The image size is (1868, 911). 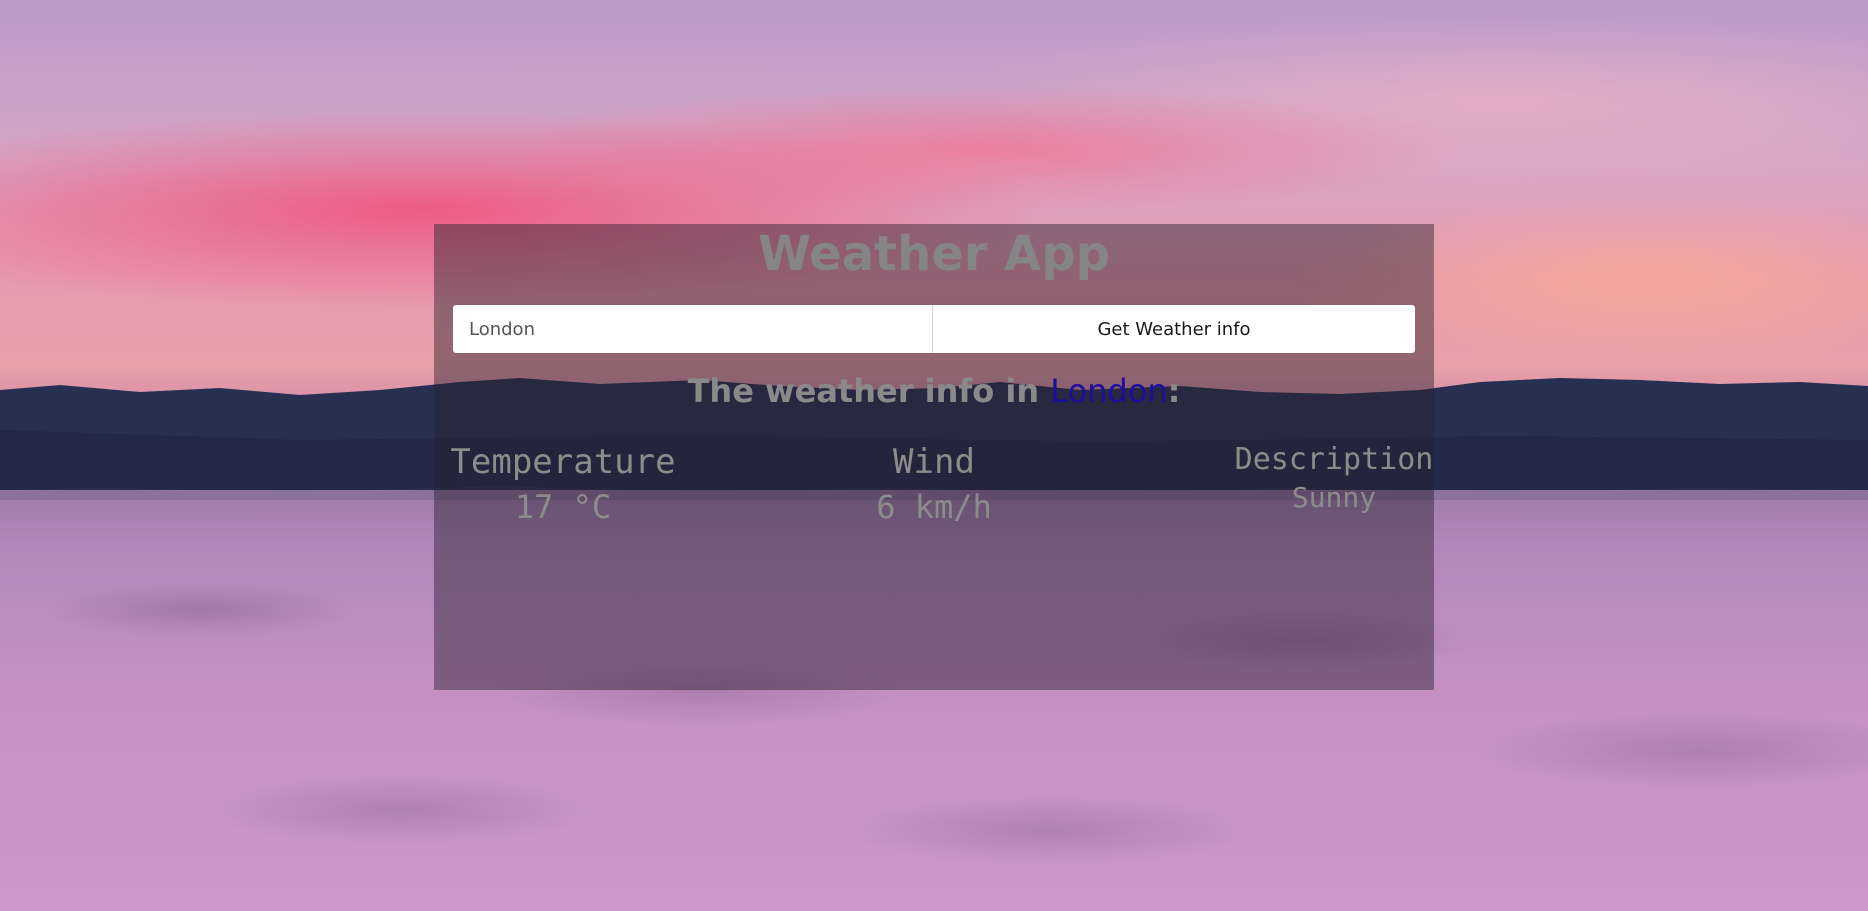 I want to click on search-bar: Get Weather info, so click(x=934, y=329).